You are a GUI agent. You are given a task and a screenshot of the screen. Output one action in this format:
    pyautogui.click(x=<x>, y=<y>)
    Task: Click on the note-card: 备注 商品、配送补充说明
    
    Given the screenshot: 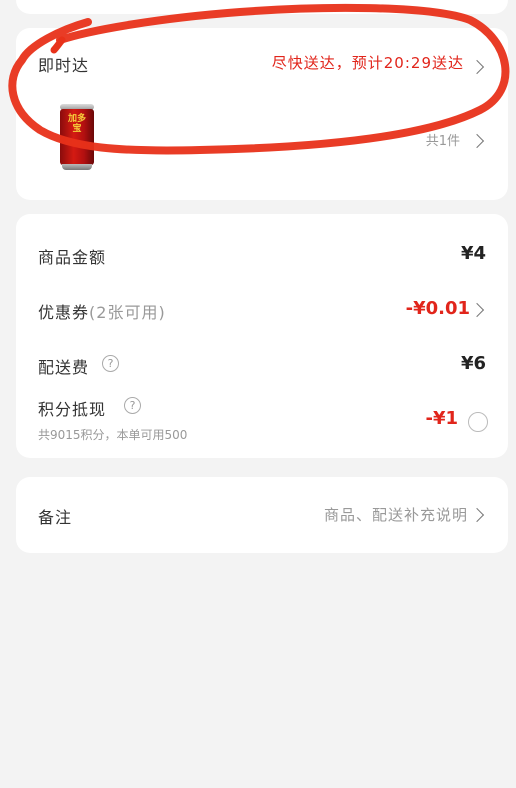 What is the action you would take?
    pyautogui.click(x=262, y=515)
    